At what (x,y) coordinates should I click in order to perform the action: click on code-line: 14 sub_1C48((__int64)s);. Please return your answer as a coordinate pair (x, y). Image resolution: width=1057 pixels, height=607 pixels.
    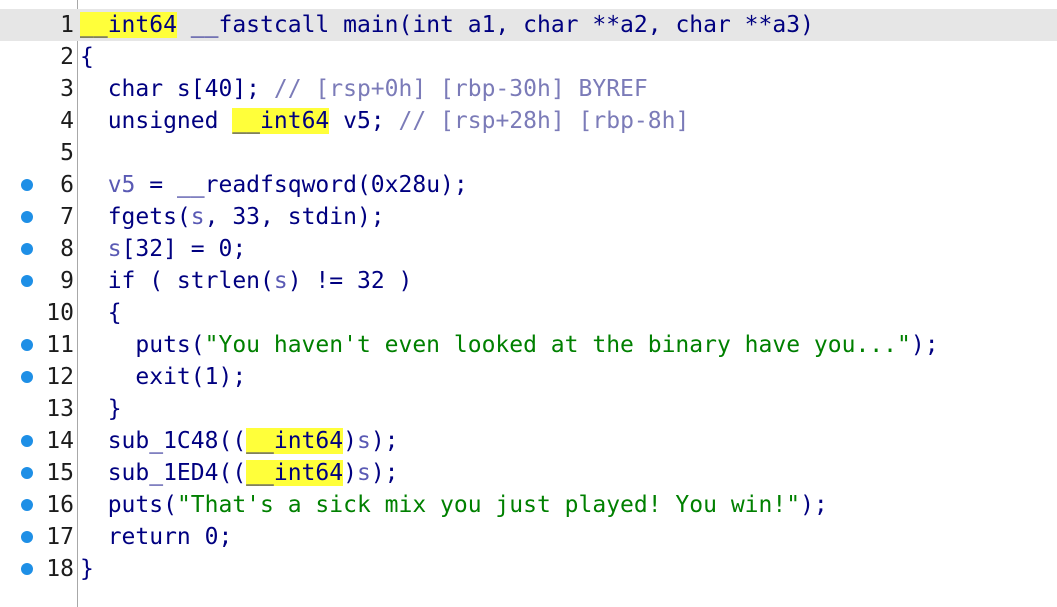
    Looking at the image, I should click on (528, 441).